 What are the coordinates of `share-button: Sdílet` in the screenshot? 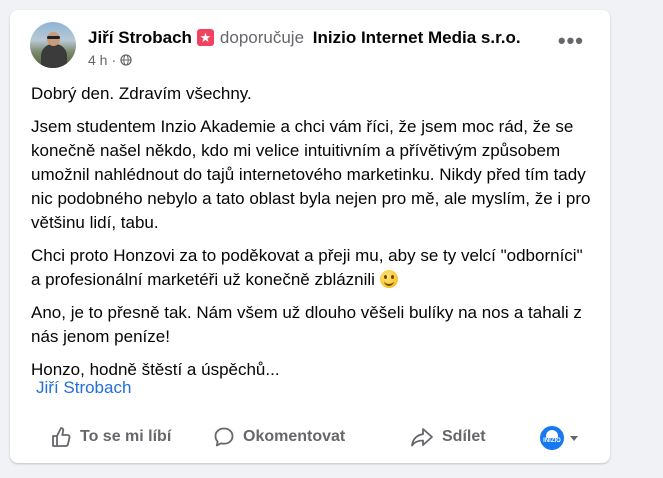 It's located at (448, 437).